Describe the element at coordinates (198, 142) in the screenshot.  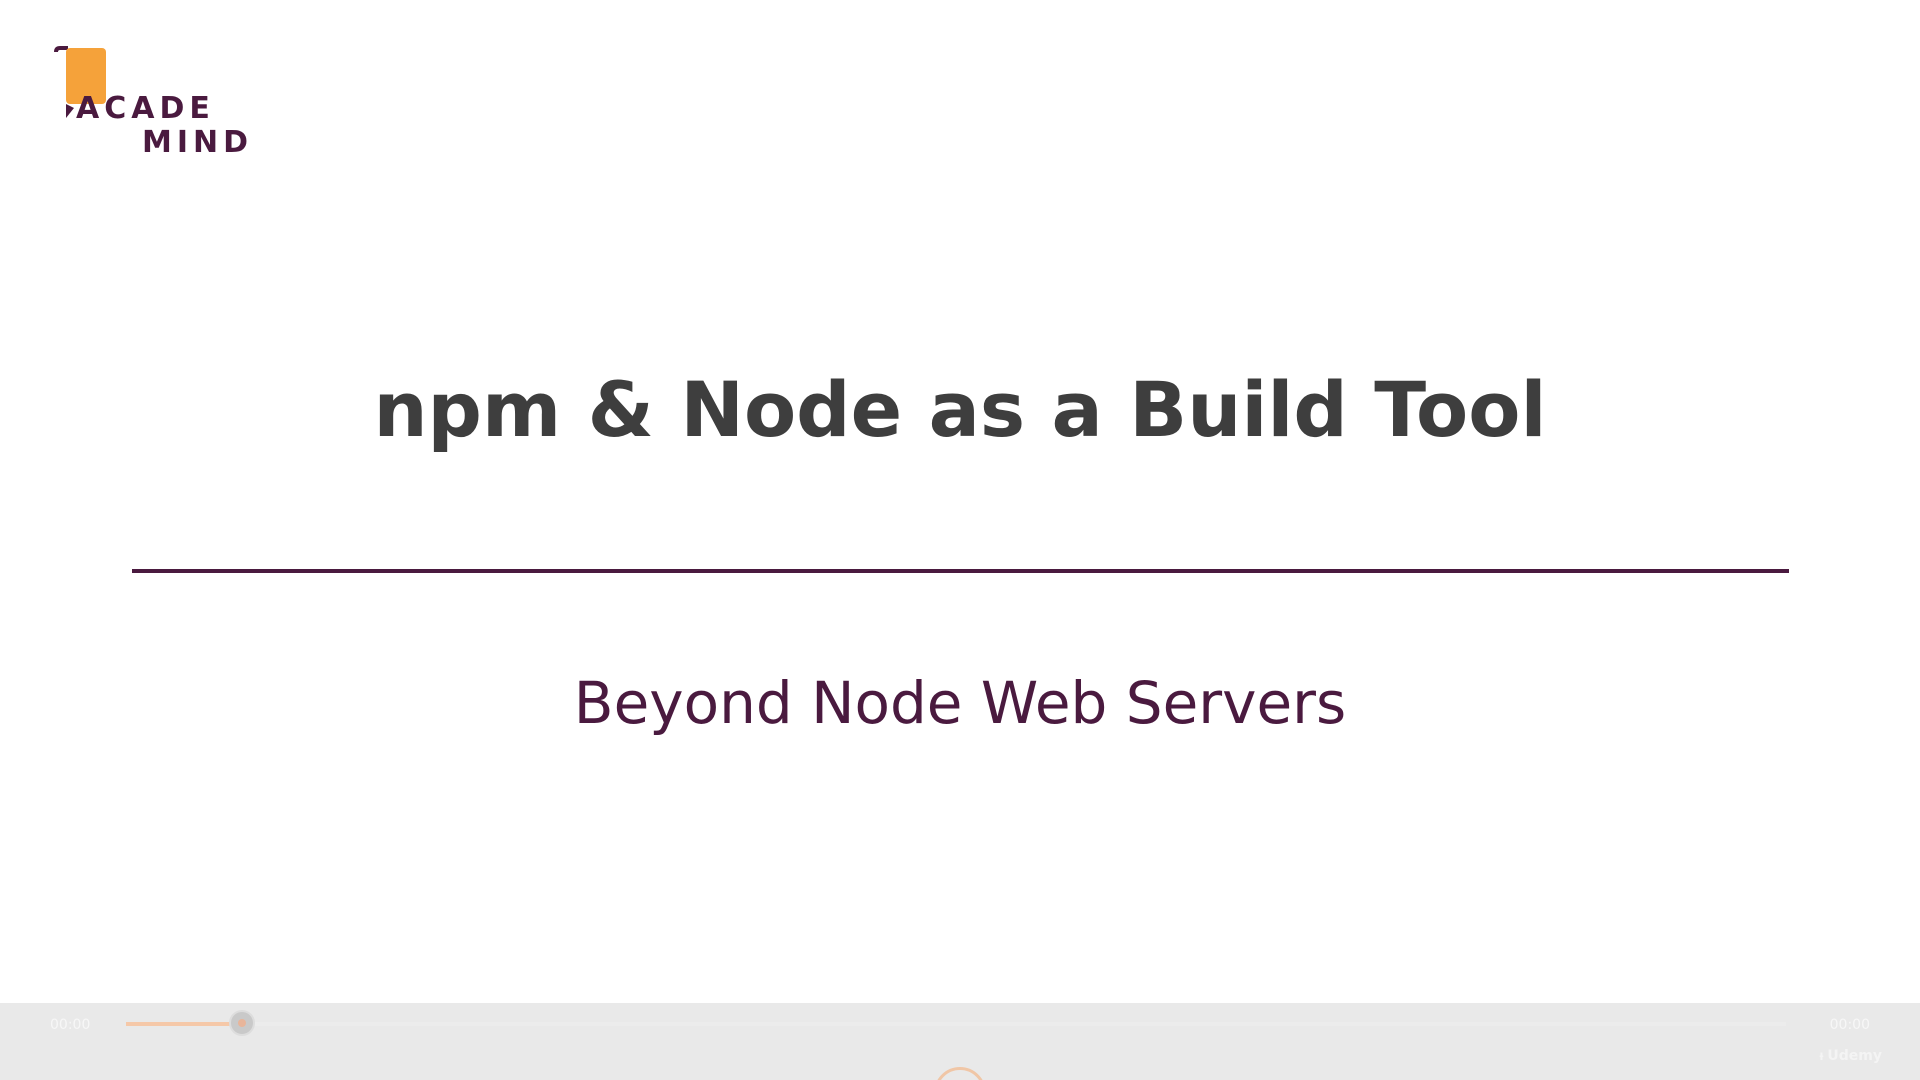
I see `logo-text-line2: MIND` at that location.